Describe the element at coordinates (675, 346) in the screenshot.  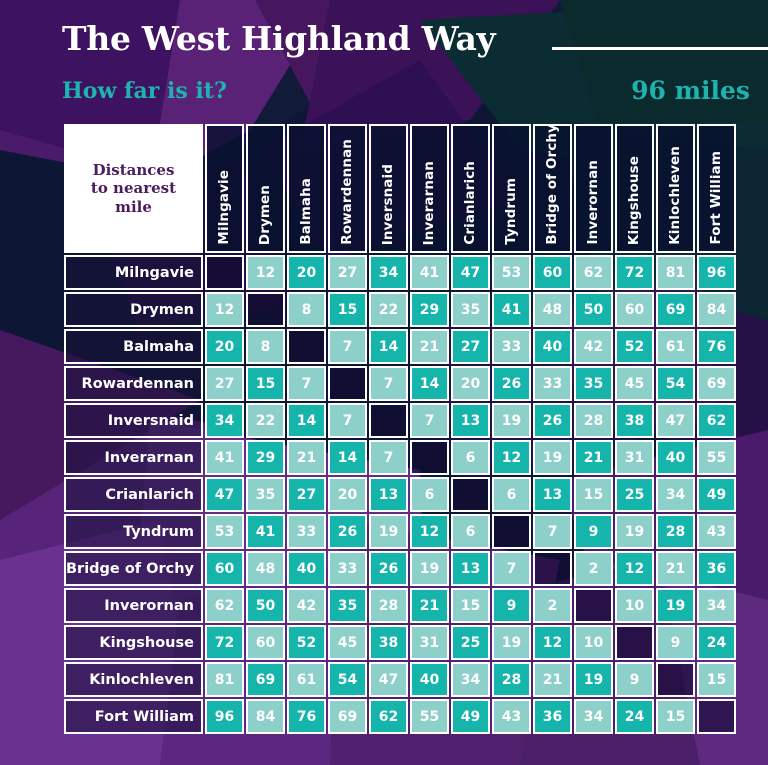
I see `matrix-cell: 61` at that location.